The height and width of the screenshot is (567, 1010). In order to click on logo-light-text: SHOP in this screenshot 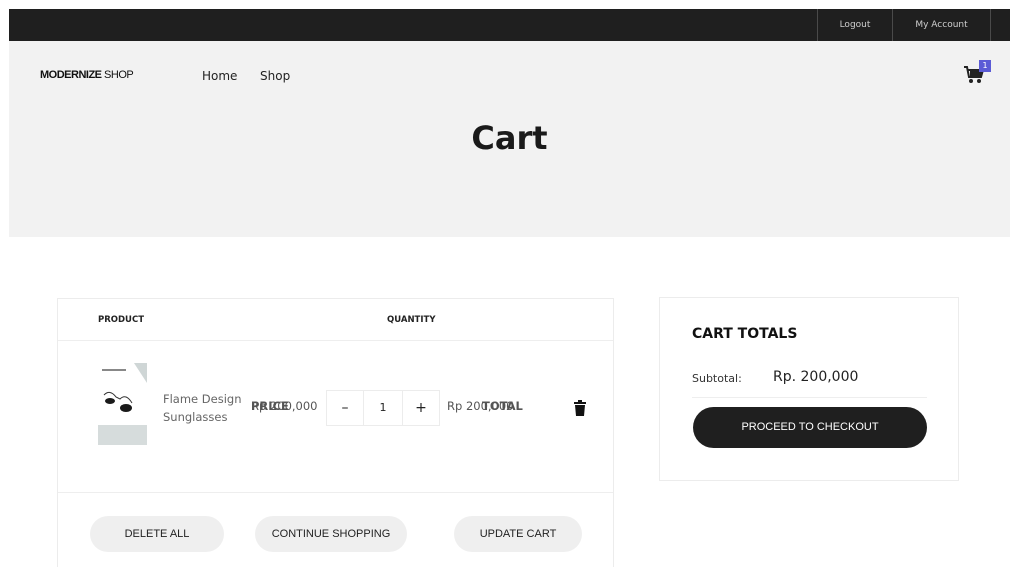, I will do `click(117, 75)`.